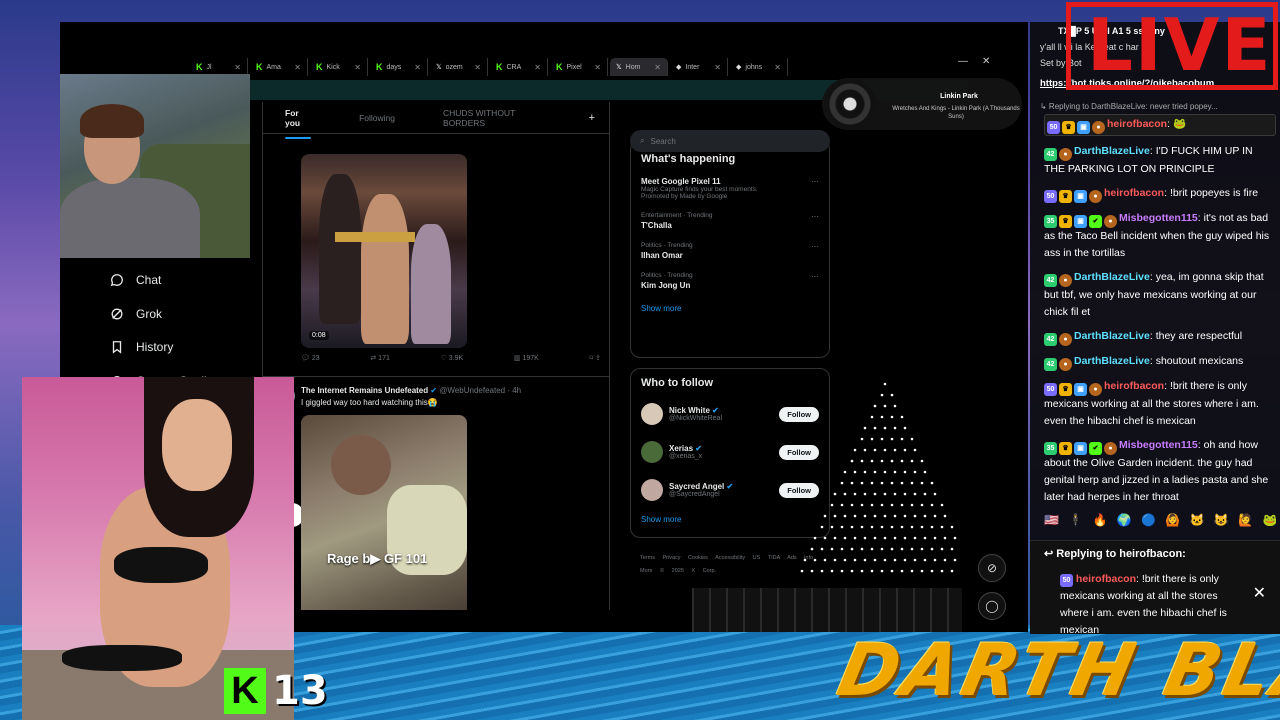 Image resolution: width=1280 pixels, height=720 pixels. I want to click on browser-tab: 𝕏 Hom ✕, so click(639, 67).